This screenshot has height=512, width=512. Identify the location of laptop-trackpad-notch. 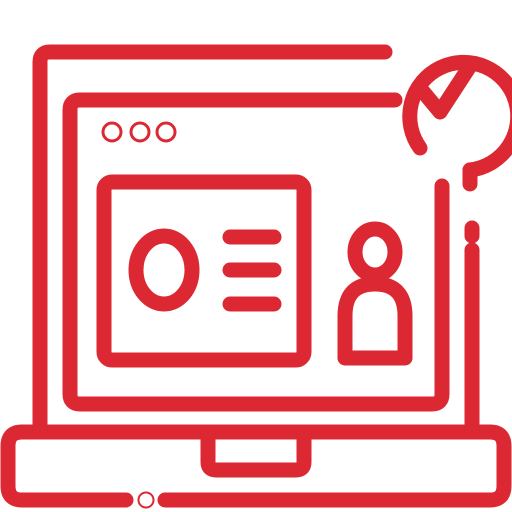
(256, 454).